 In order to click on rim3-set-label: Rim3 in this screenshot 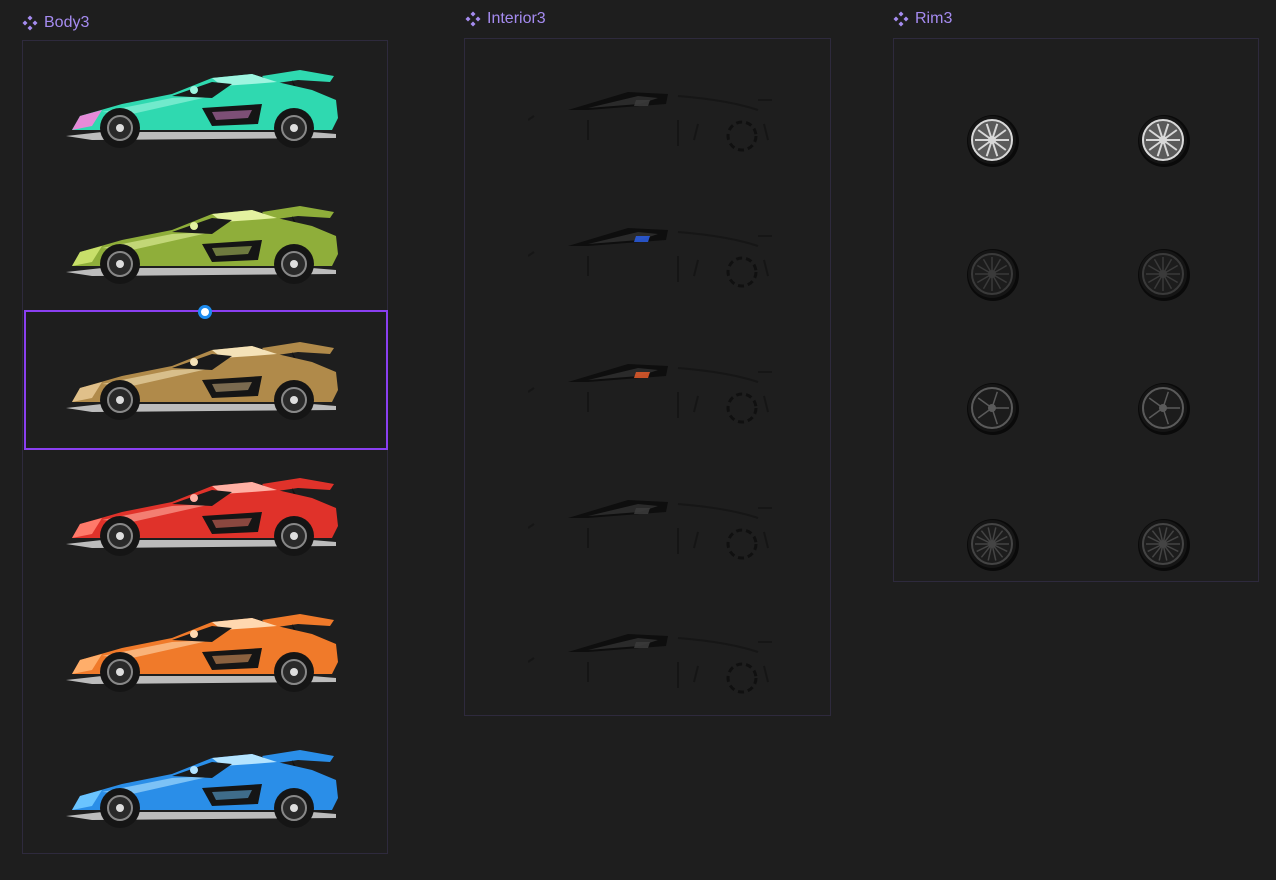, I will do `click(922, 19)`.